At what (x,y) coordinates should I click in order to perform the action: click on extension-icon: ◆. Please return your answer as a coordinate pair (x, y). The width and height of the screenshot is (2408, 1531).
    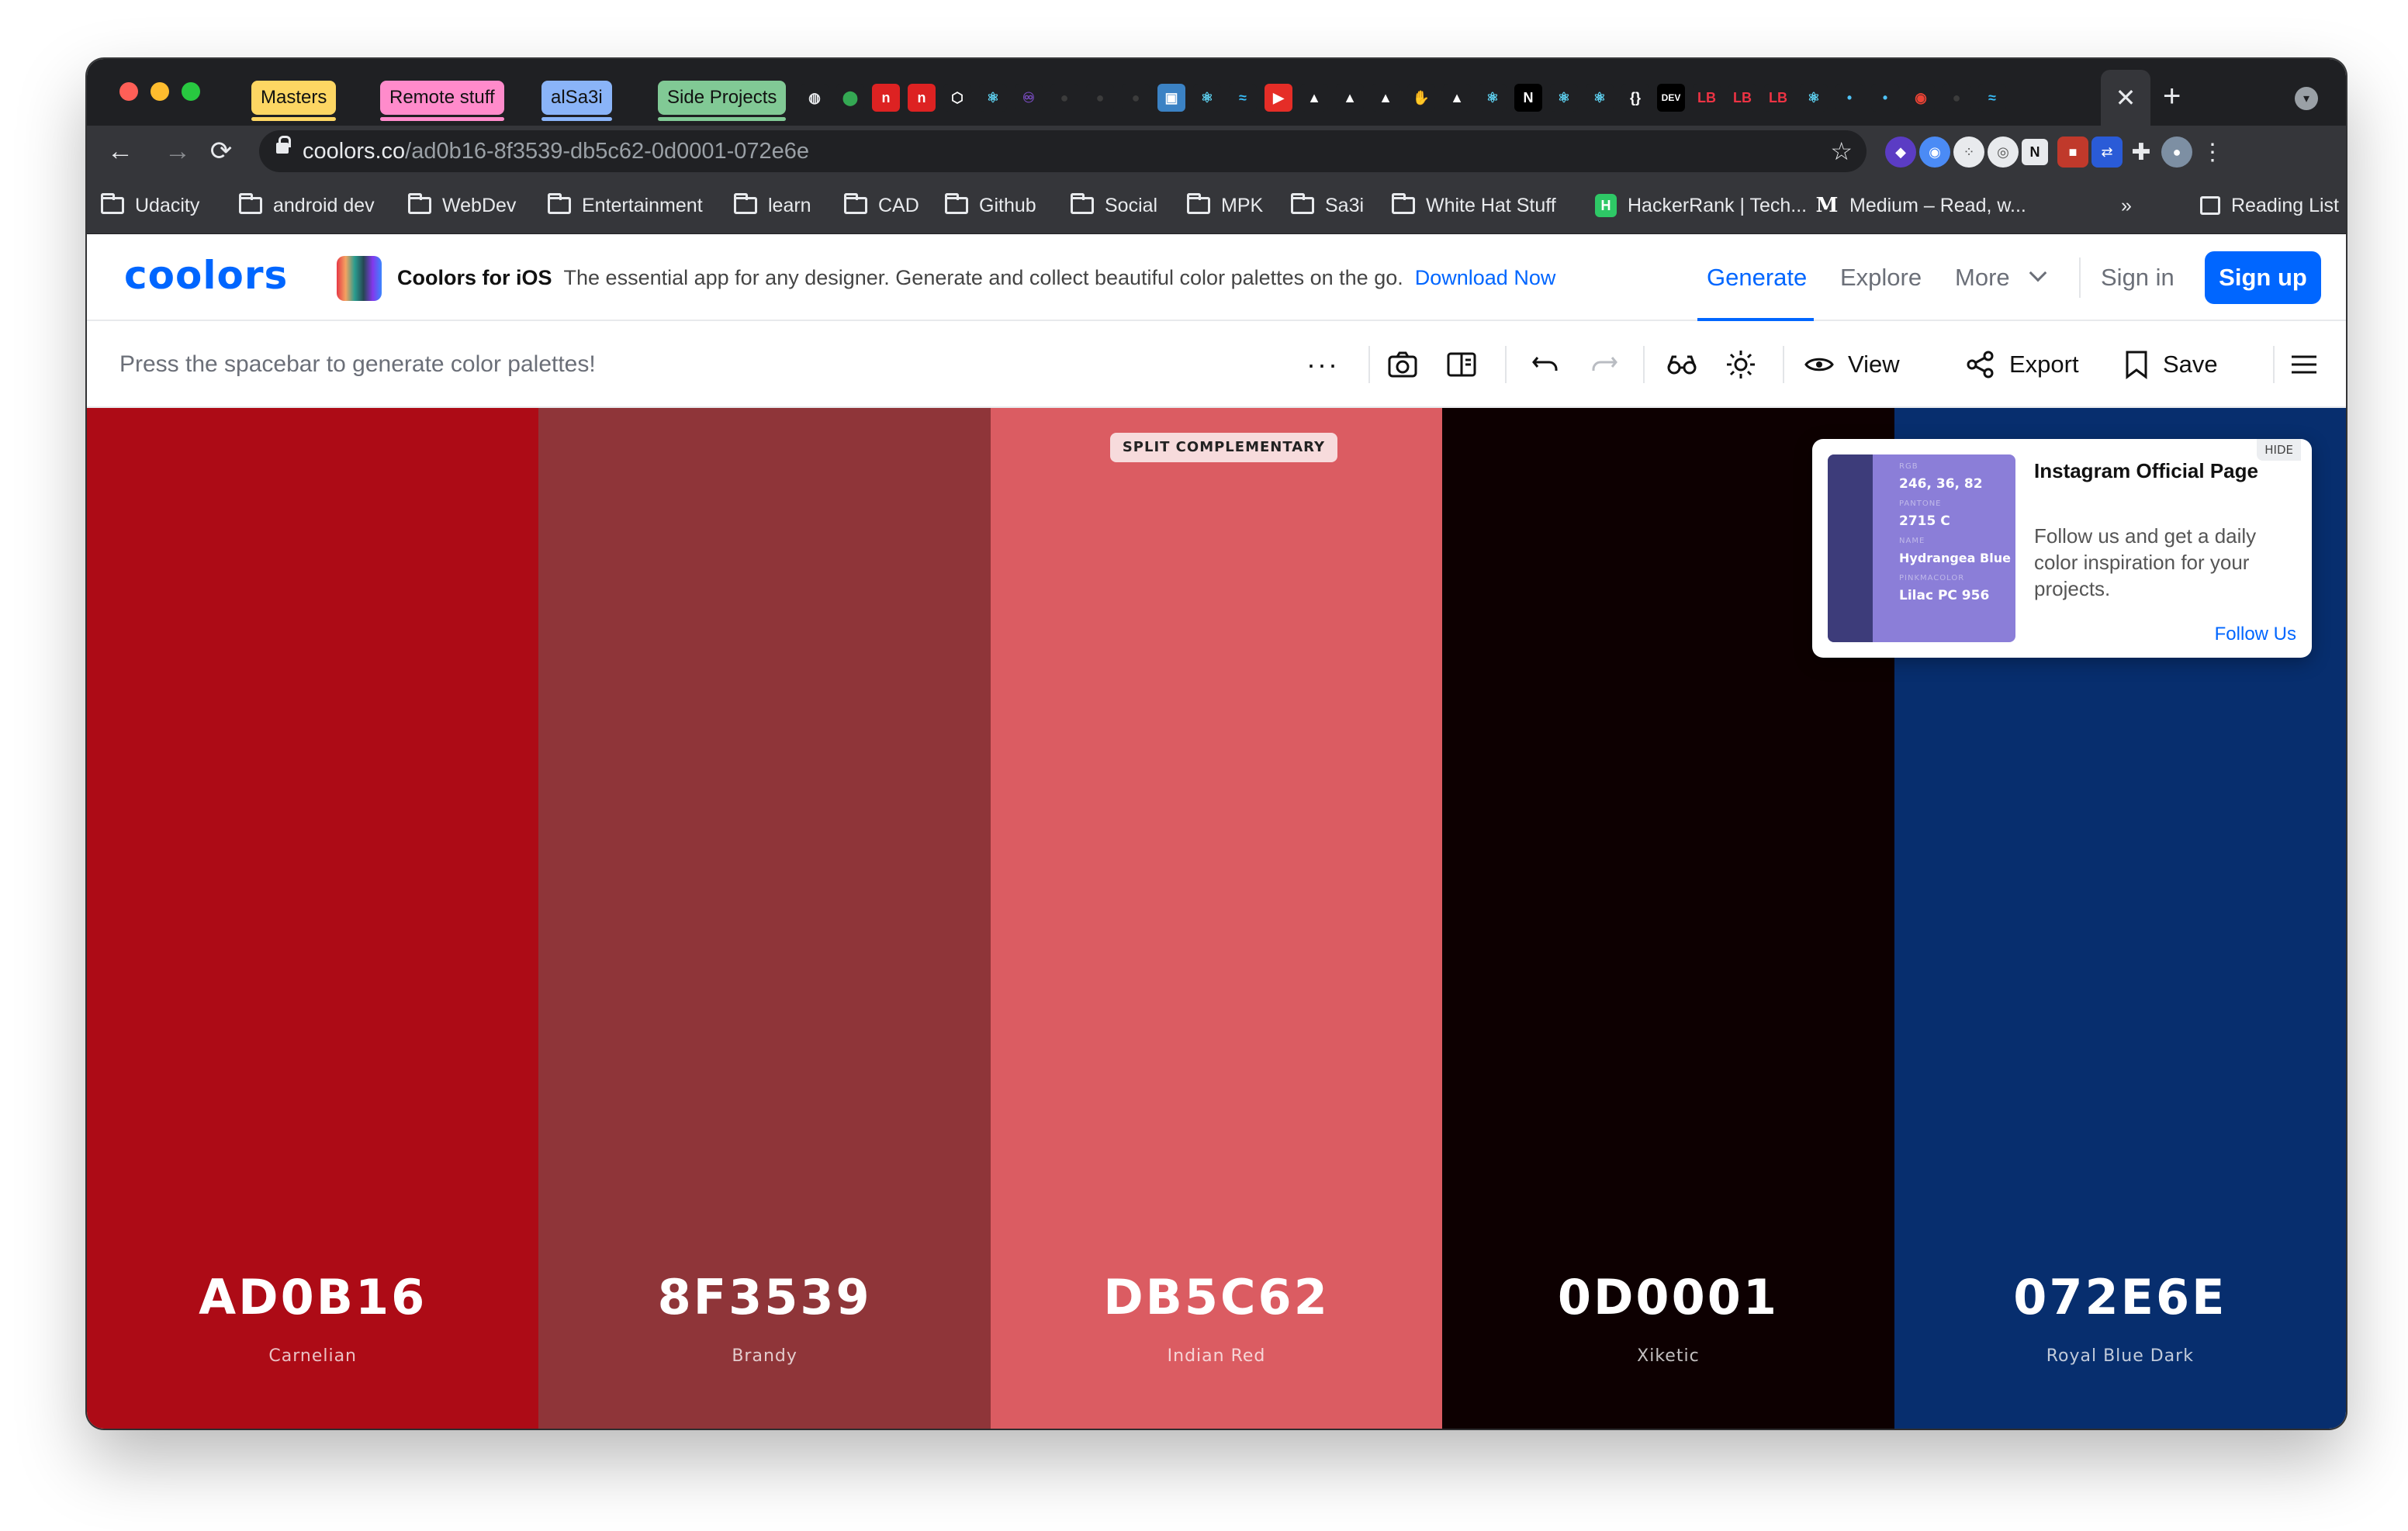
    Looking at the image, I should click on (1900, 152).